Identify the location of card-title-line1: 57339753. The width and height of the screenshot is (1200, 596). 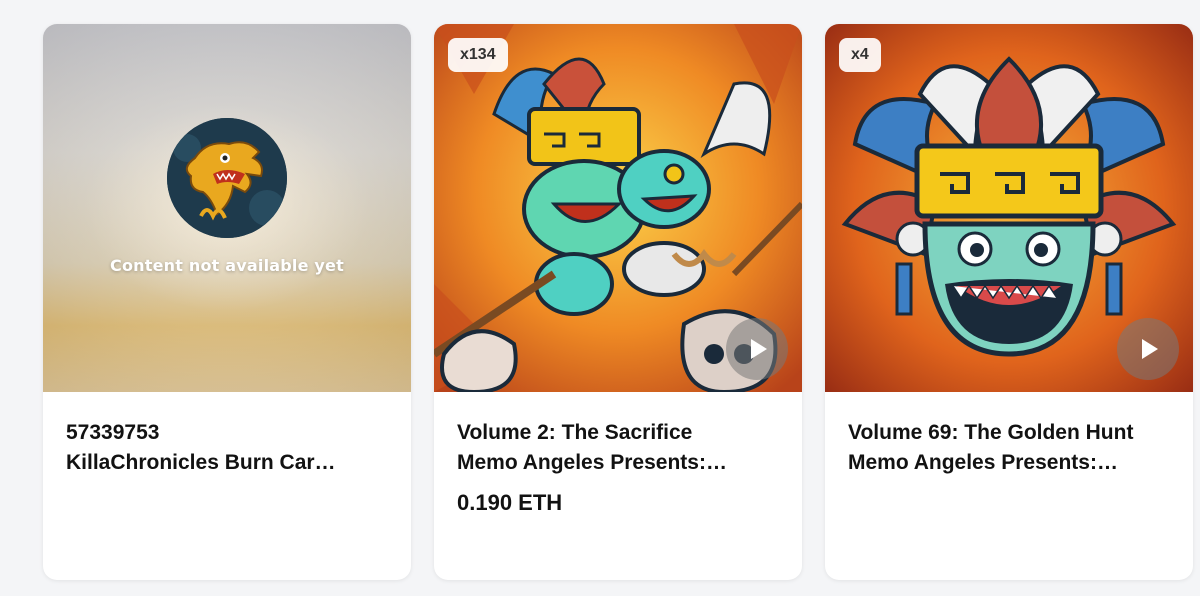
(113, 432).